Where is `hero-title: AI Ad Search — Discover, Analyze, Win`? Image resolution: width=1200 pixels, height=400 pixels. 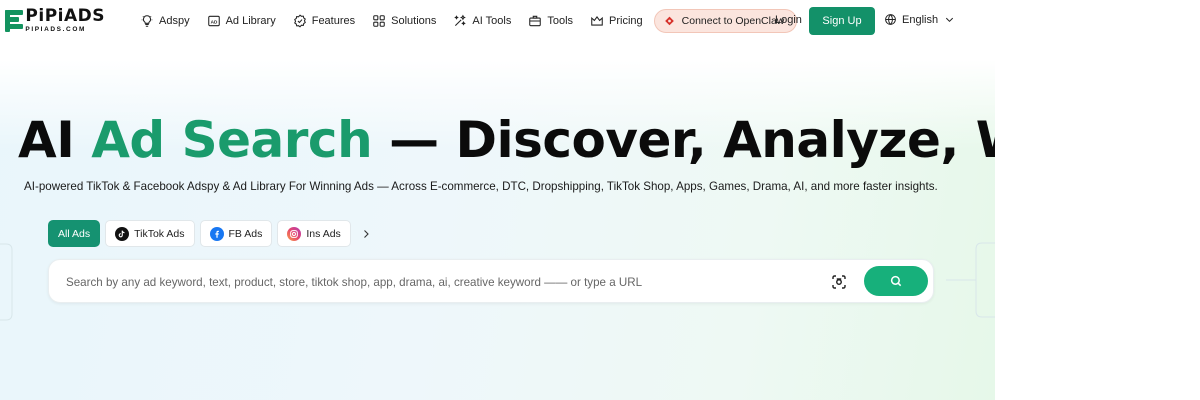 hero-title: AI Ad Search — Discover, Analyze, Win is located at coordinates (506, 140).